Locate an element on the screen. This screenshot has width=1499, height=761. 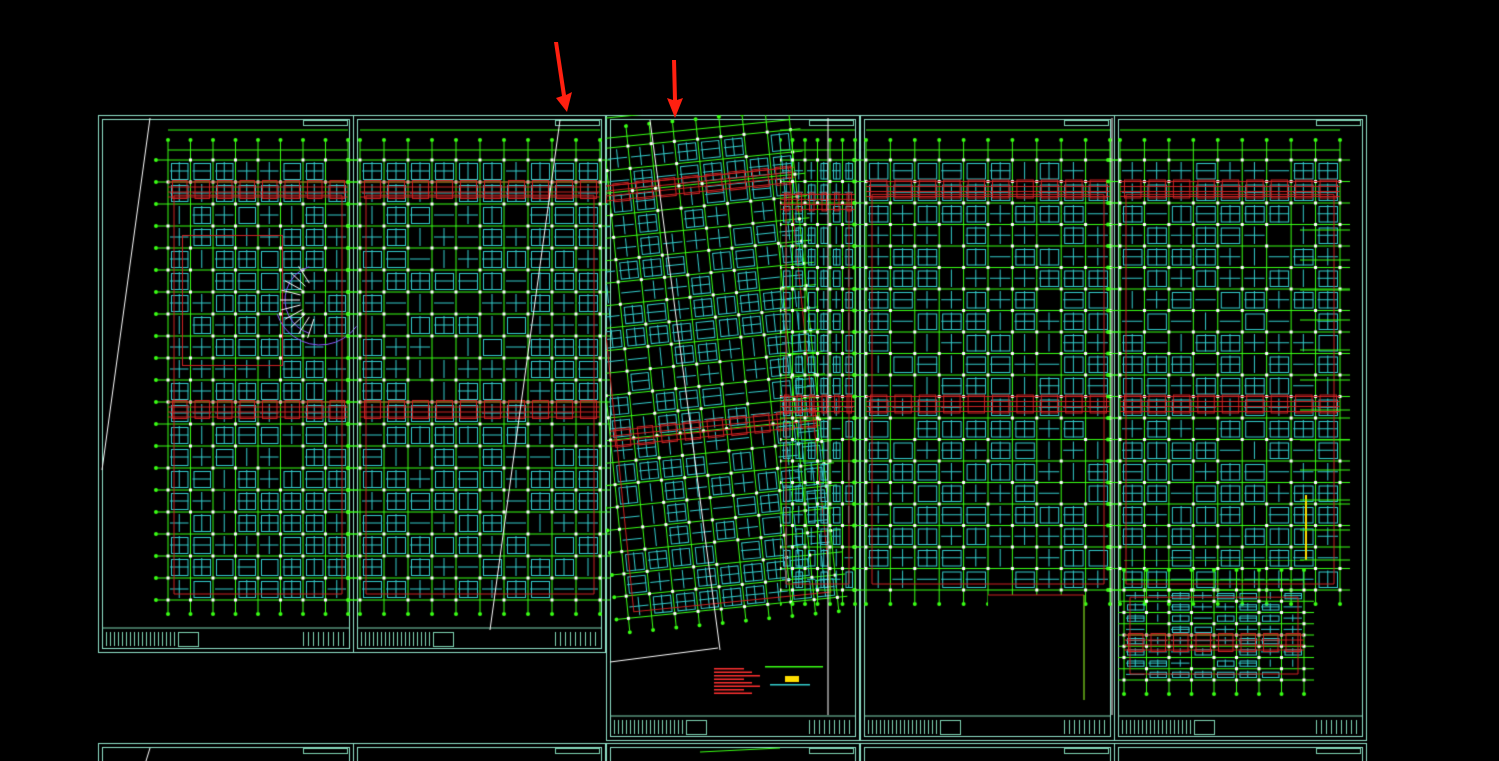
arrow-2-shape is located at coordinates (675, 89).